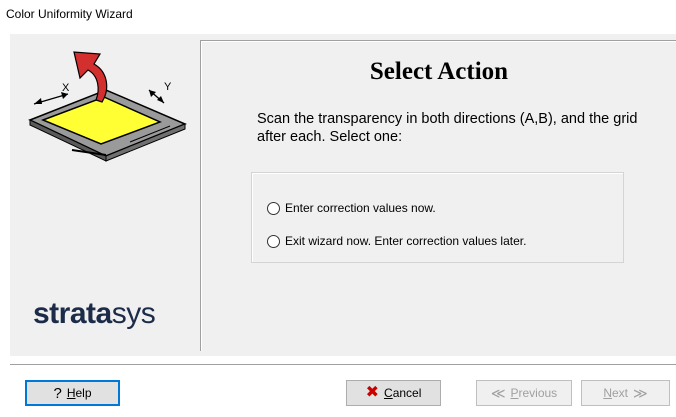 This screenshot has height=417, width=676. I want to click on cancel-button: ✖ Cancel, so click(393, 393).